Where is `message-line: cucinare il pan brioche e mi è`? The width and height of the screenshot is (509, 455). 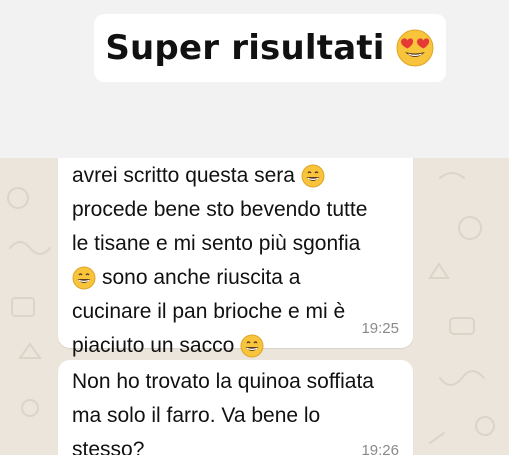 message-line: cucinare il pan brioche e mi è is located at coordinates (209, 311).